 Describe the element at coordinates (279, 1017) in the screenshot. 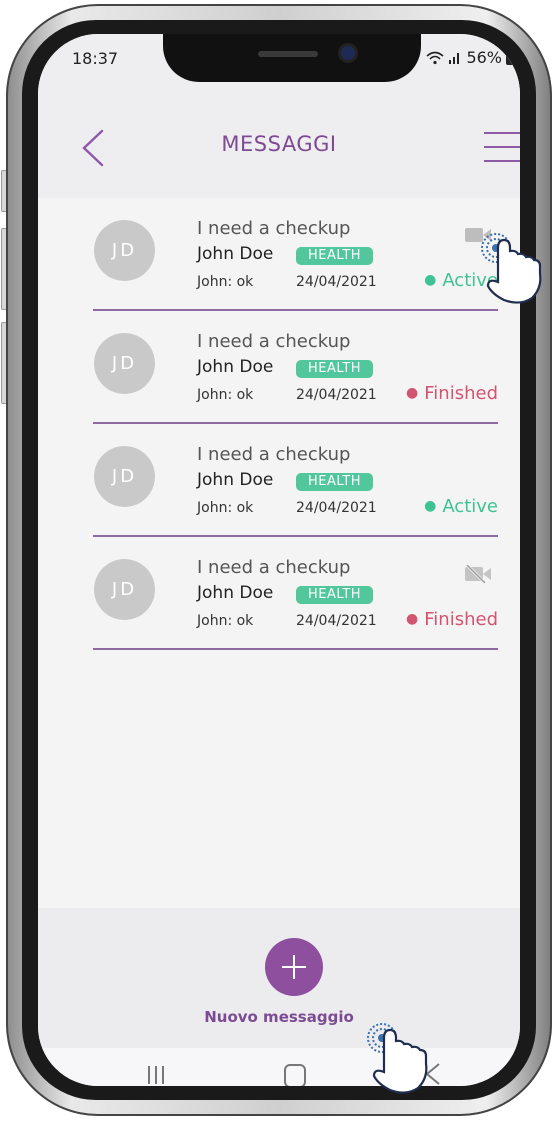

I see `new-message-label: Nuovo messaggio` at that location.